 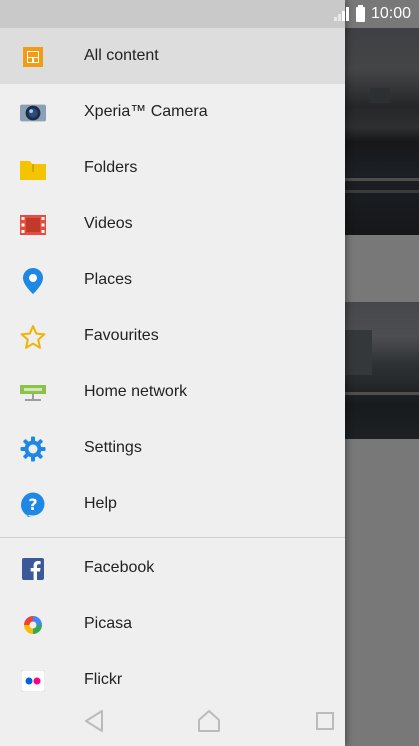 I want to click on drawer-item-label: Xperia™ Camera, so click(x=146, y=111).